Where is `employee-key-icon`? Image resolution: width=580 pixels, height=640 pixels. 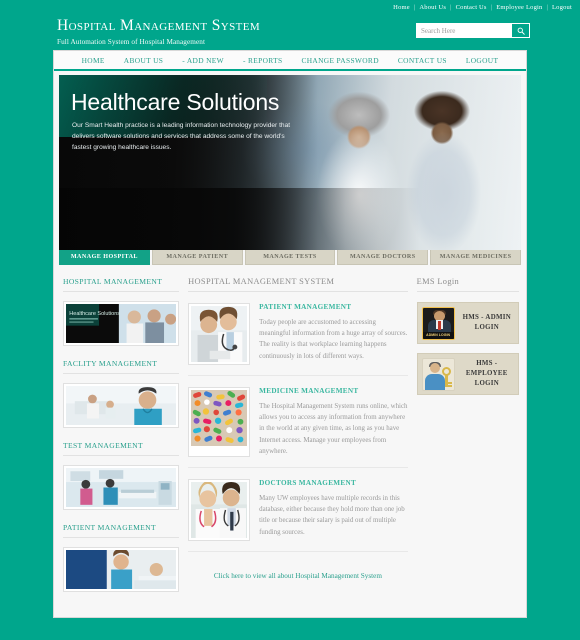
employee-key-icon is located at coordinates (438, 374).